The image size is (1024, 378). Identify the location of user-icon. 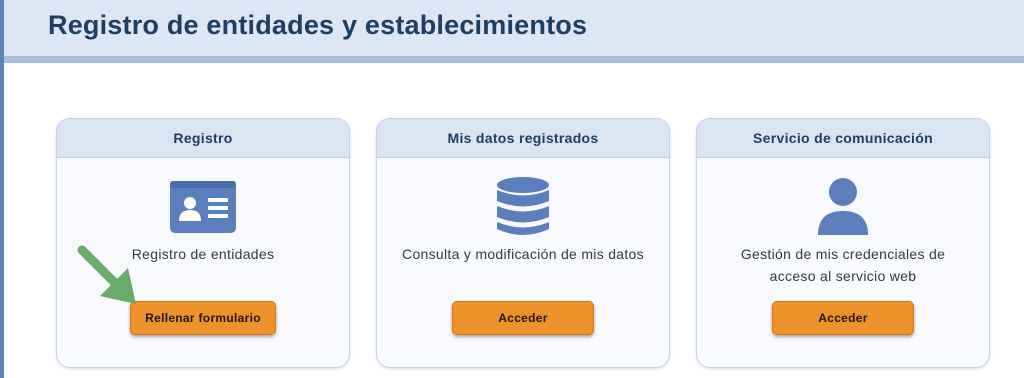
(843, 207).